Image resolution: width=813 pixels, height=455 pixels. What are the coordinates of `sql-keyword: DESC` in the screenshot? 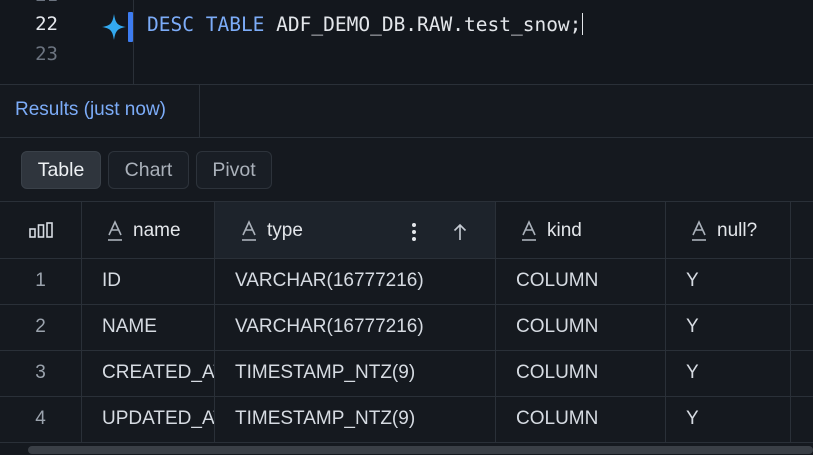 It's located at (170, 24).